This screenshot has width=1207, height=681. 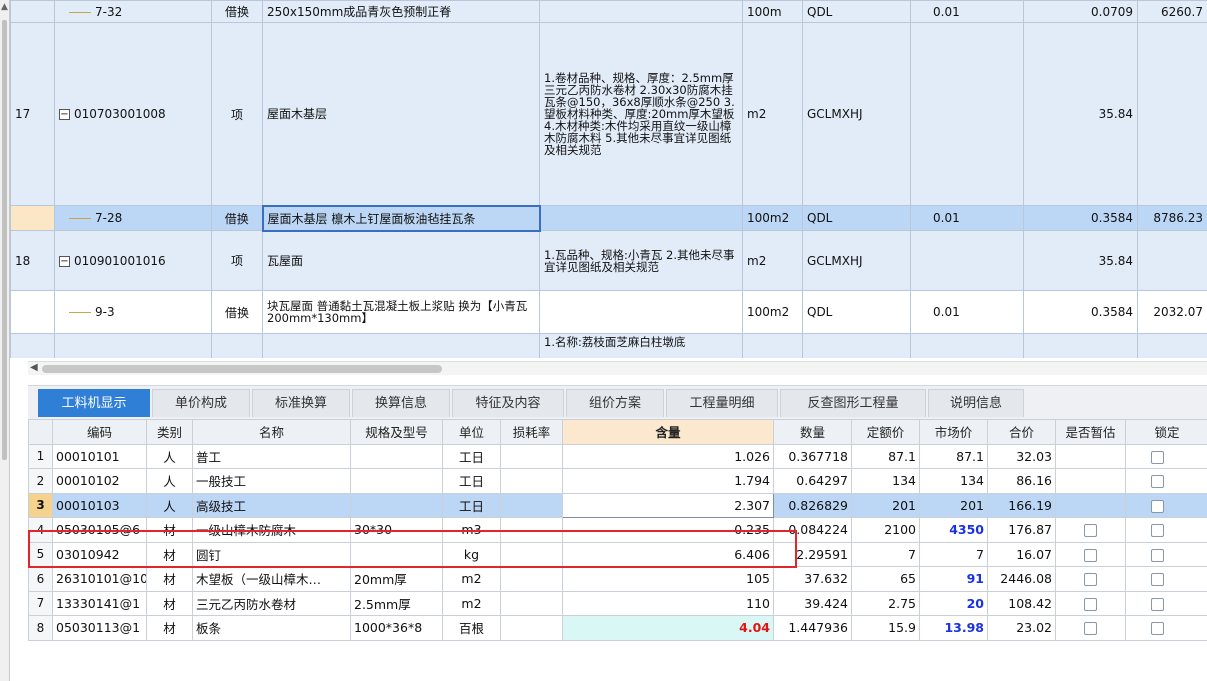 What do you see at coordinates (4, 7) in the screenshot?
I see `scroll-up-arrow-icon: ▲` at bounding box center [4, 7].